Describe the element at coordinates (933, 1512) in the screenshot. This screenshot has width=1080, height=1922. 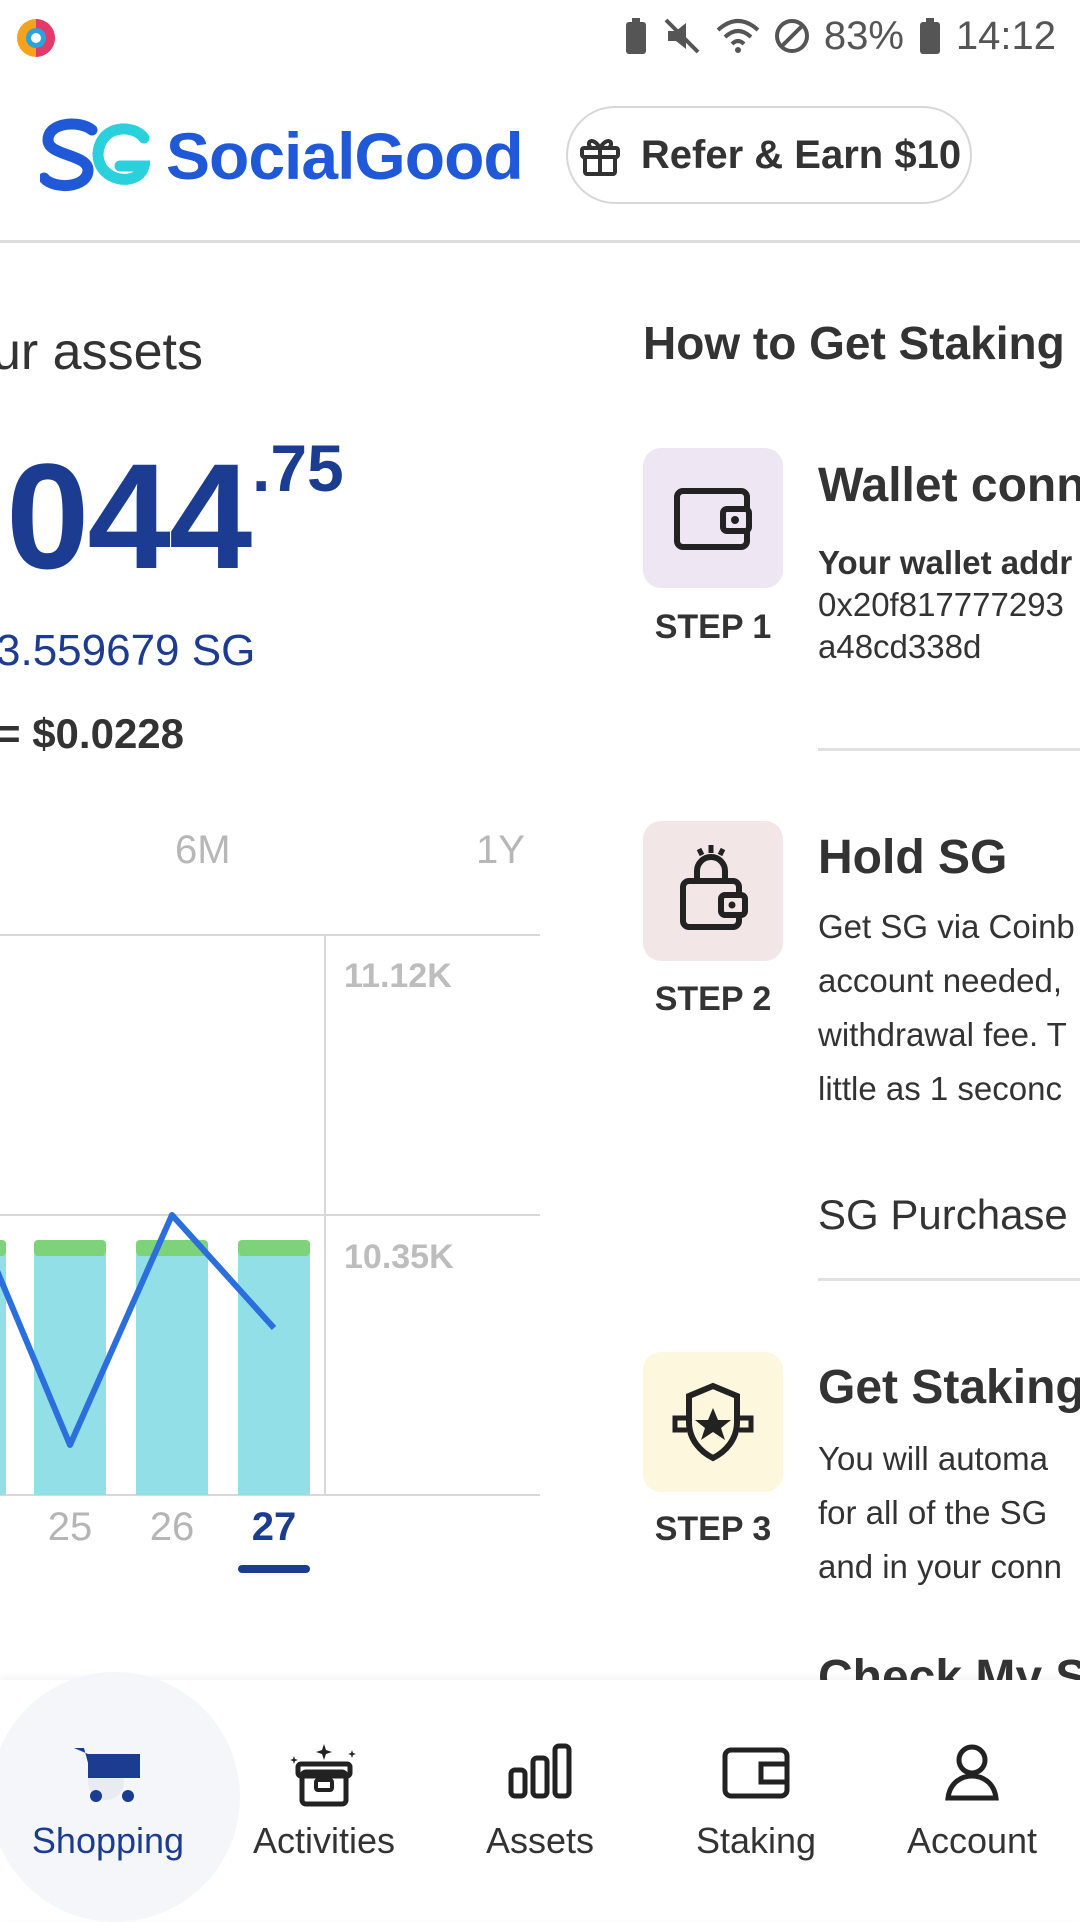
I see `step-3-text-line-2: for all of the SG` at that location.